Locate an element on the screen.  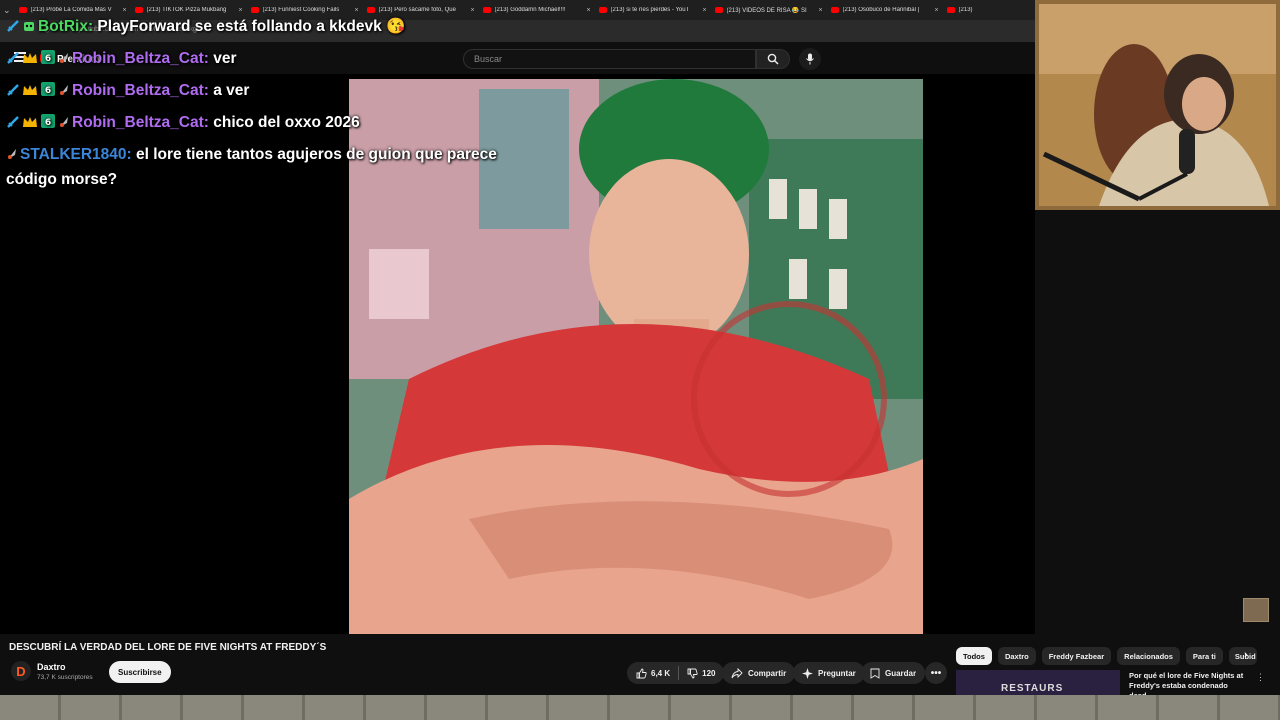
tab-title: (213) Osobuco de Hannibal | is located at coordinates (881, 10).